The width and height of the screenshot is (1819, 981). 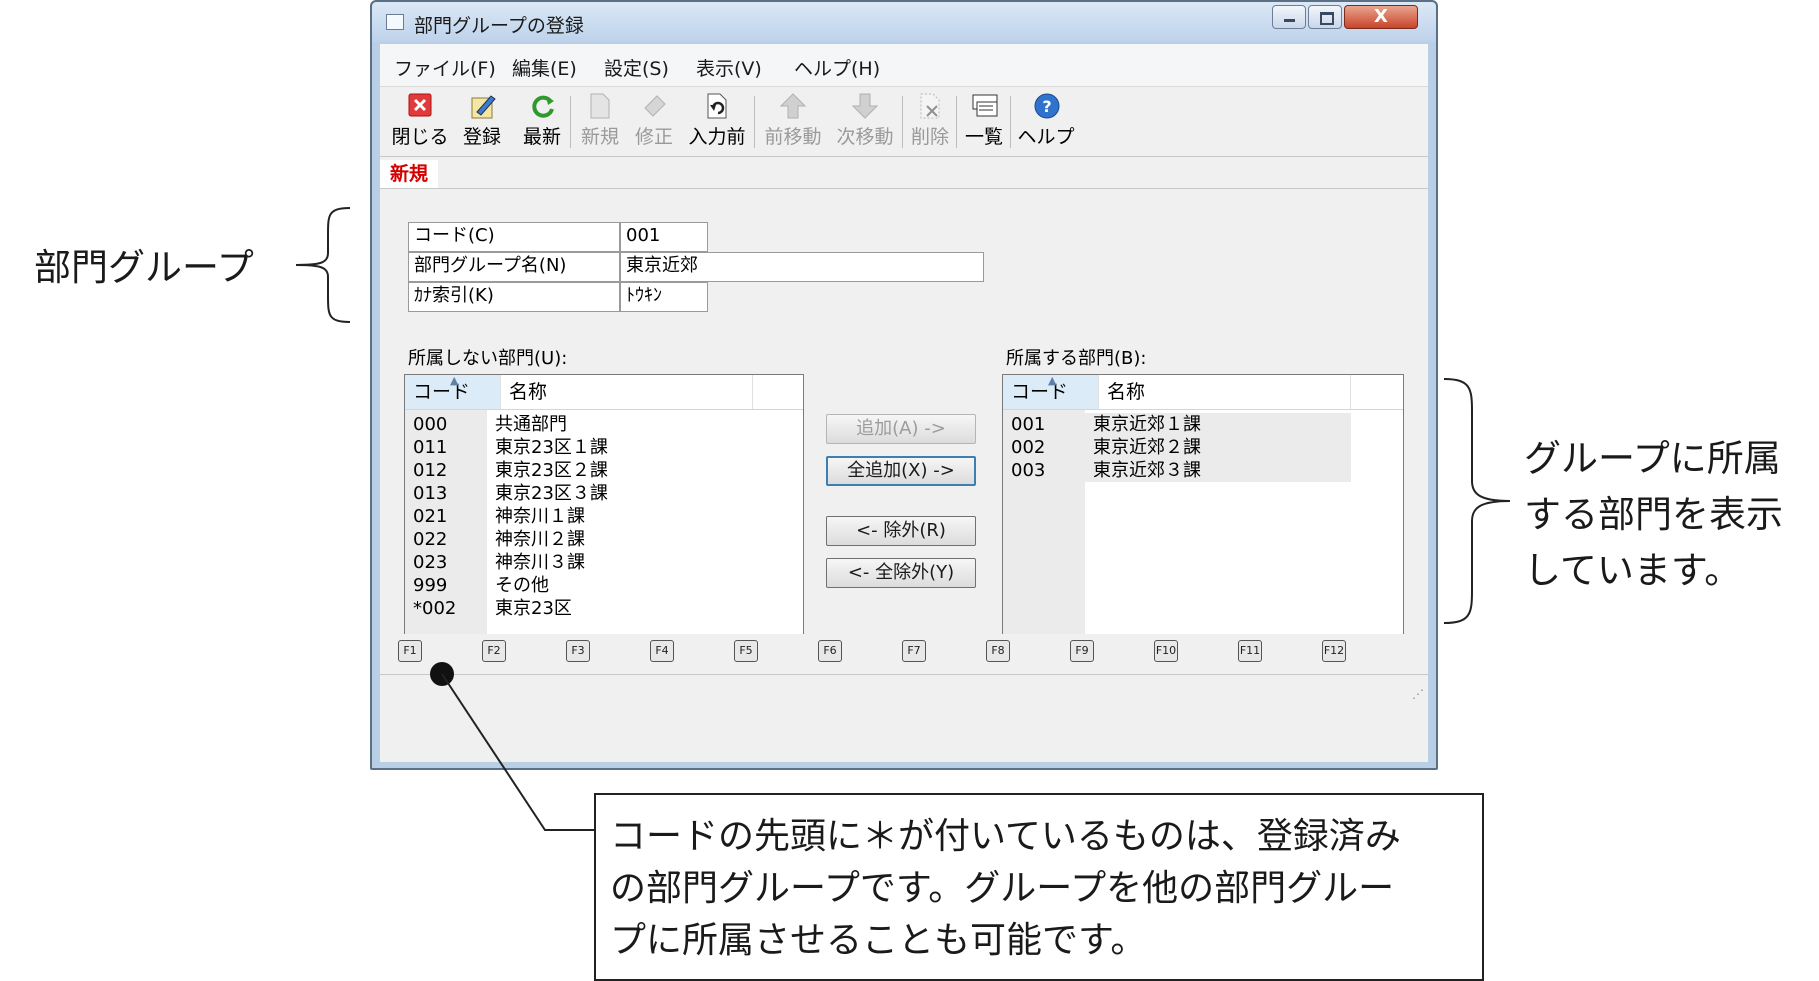 What do you see at coordinates (793, 106) in the screenshot?
I see `up-arrow-icon` at bounding box center [793, 106].